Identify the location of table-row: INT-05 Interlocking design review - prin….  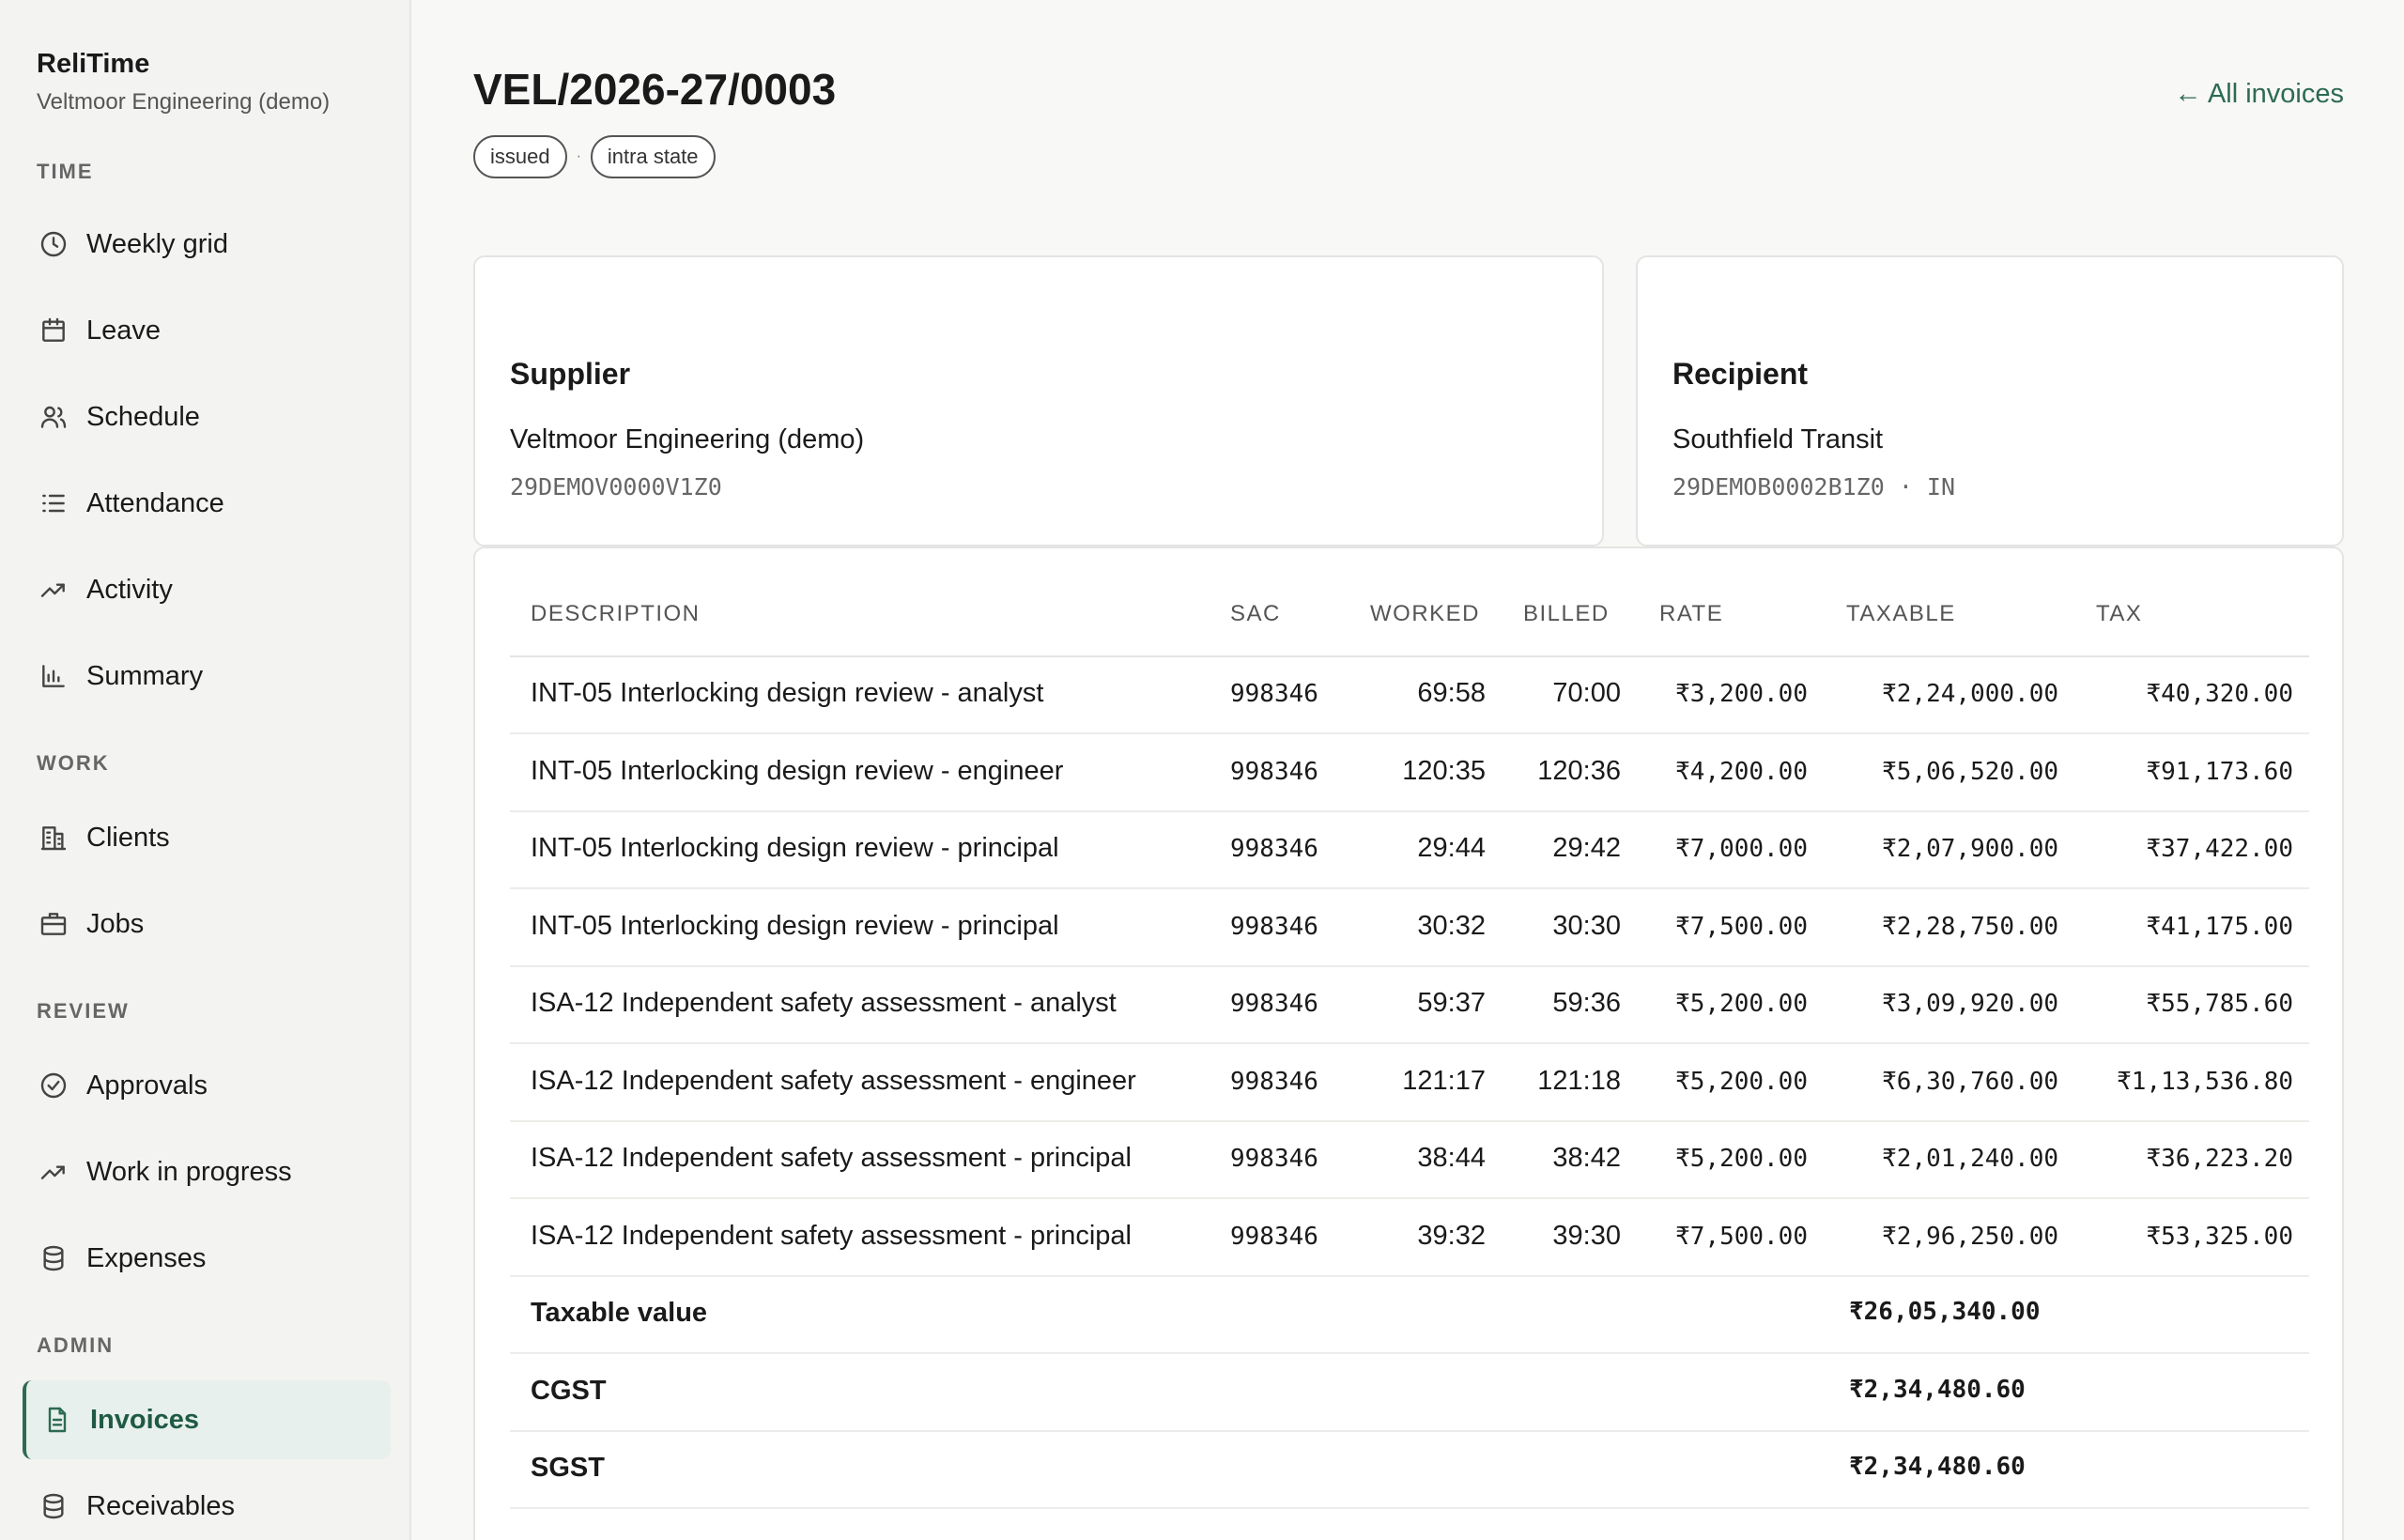
(1409, 850).